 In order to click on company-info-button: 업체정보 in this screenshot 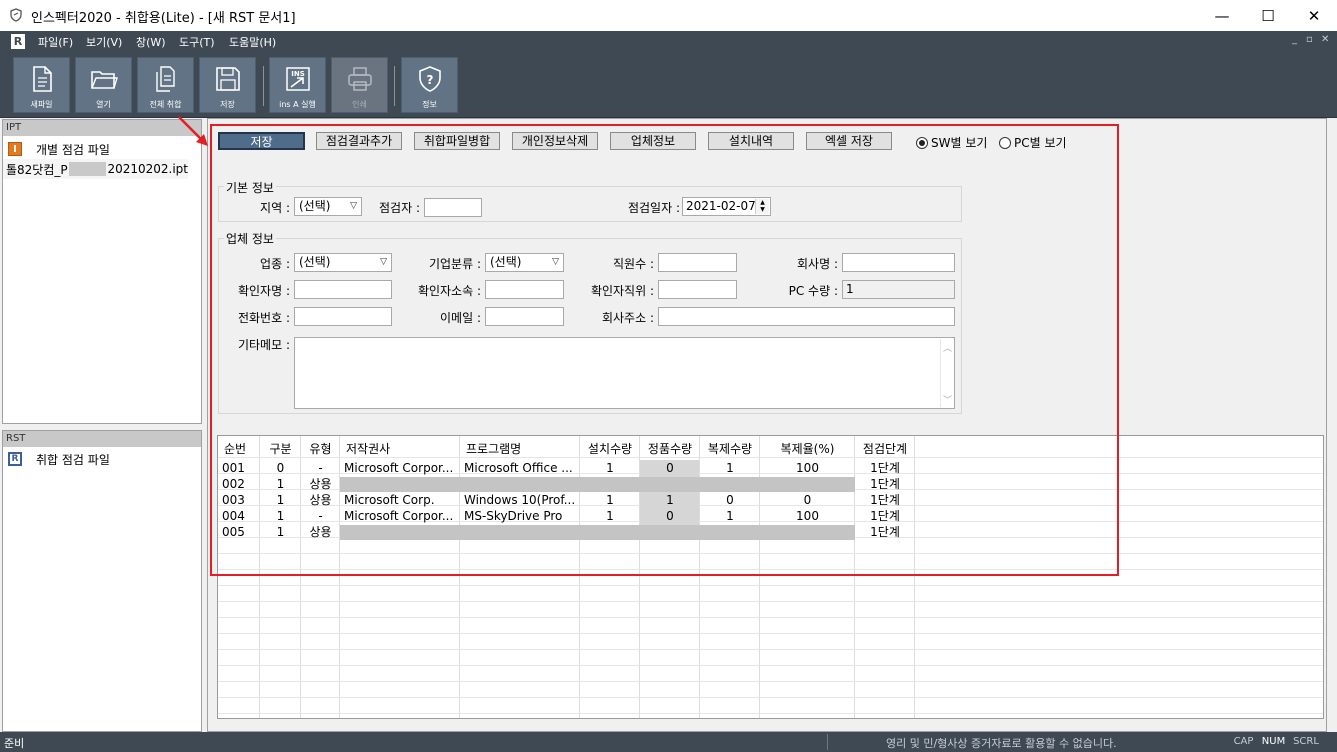, I will do `click(653, 141)`.